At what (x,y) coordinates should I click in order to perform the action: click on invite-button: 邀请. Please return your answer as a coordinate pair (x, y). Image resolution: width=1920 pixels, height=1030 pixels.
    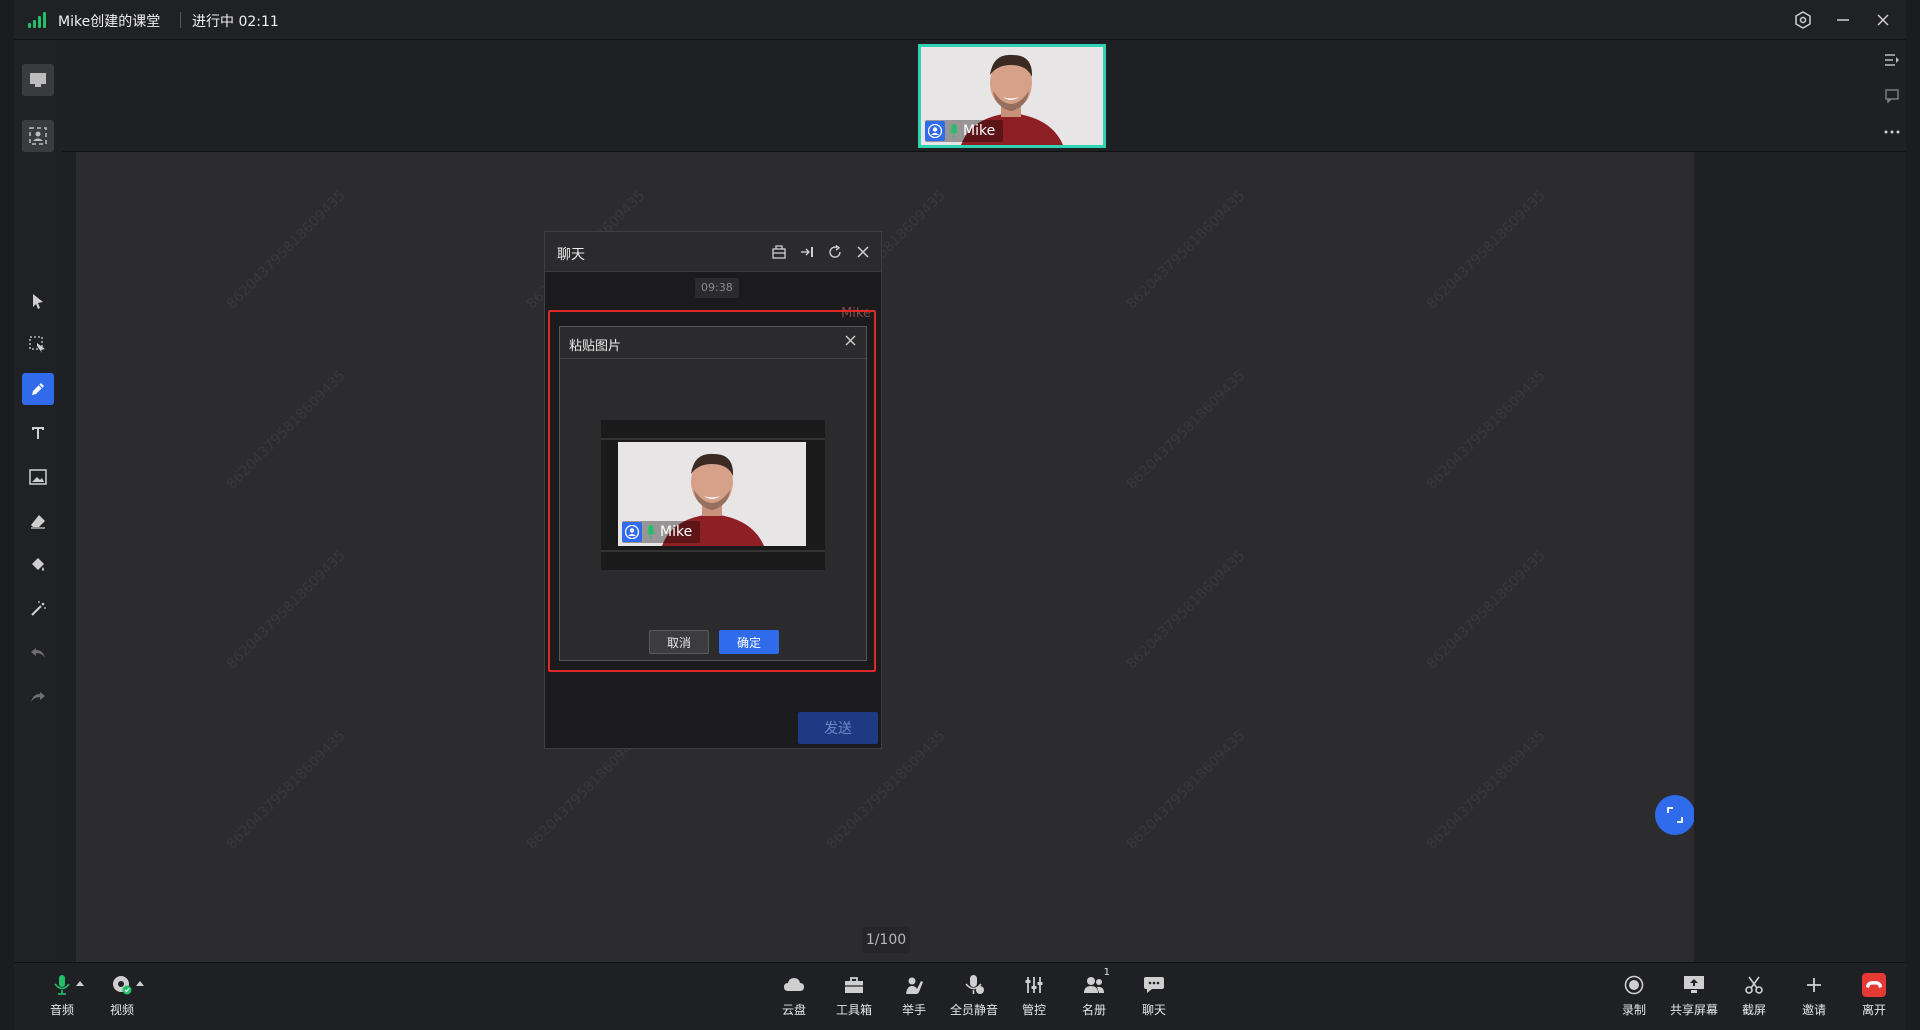
    Looking at the image, I should click on (1814, 998).